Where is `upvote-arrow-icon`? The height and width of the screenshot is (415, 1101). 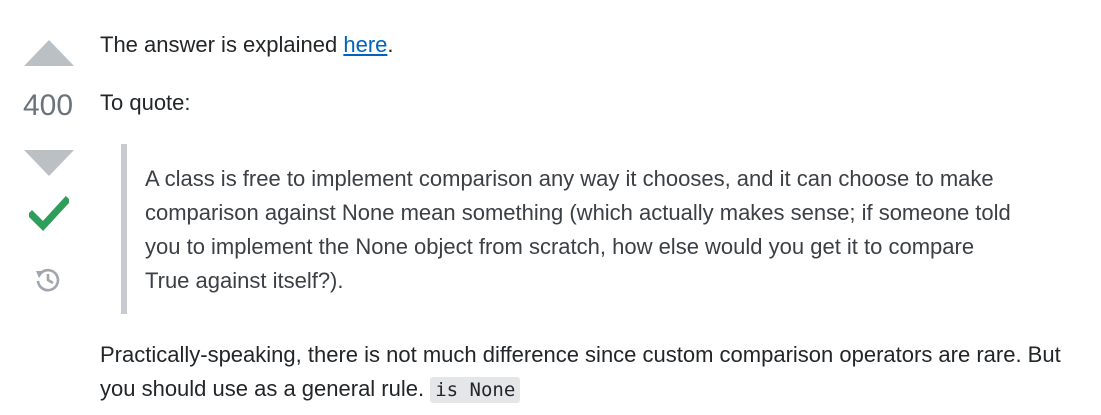
upvote-arrow-icon is located at coordinates (49, 53).